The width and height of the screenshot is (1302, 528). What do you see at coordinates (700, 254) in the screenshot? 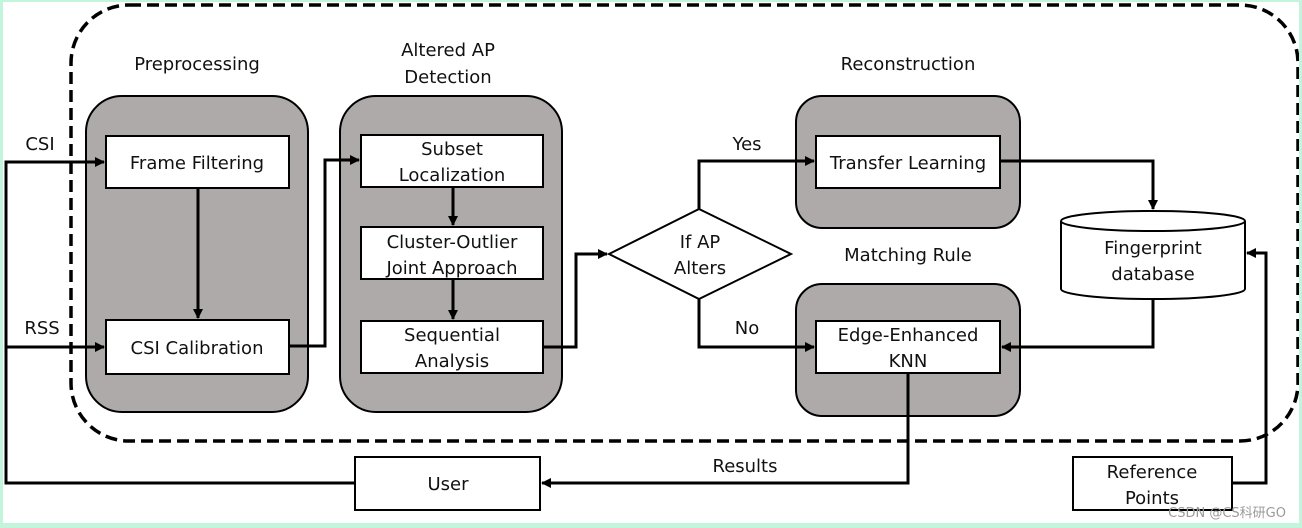
I see `node-decision-ap-alters: If AP Alters` at bounding box center [700, 254].